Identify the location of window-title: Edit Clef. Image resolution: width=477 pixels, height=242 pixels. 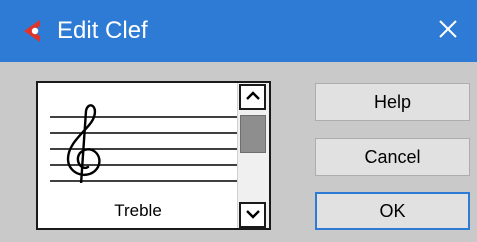
(102, 30).